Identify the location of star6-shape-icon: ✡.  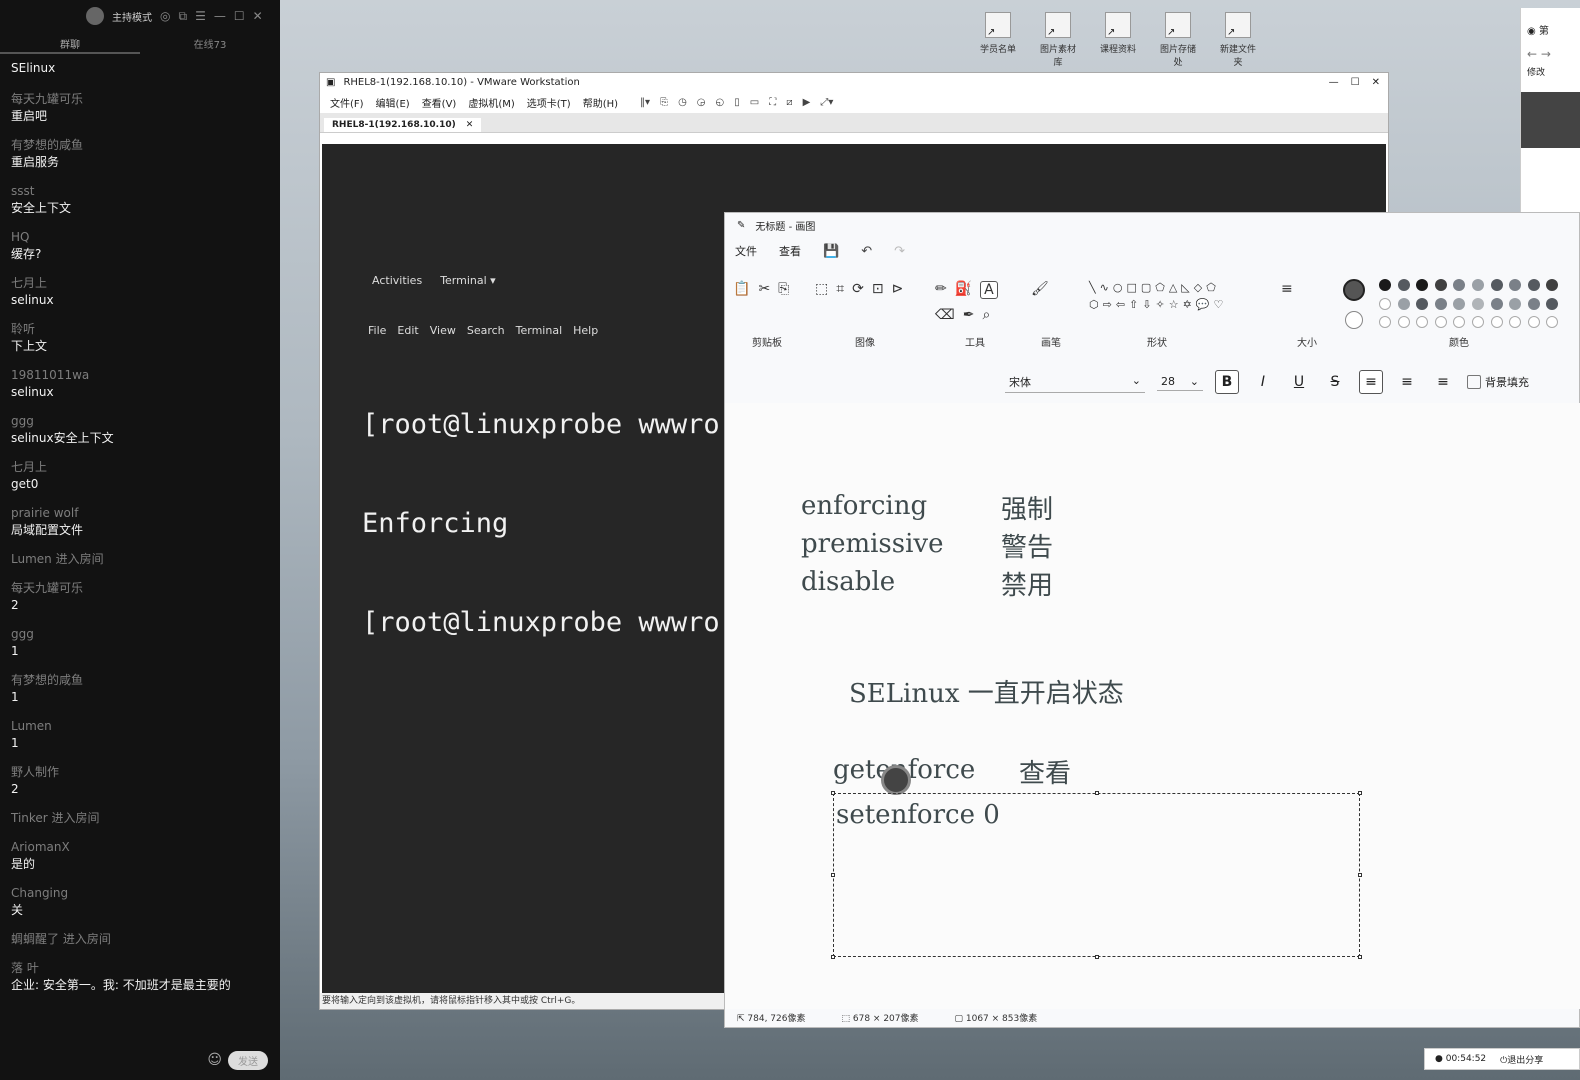
(1187, 304).